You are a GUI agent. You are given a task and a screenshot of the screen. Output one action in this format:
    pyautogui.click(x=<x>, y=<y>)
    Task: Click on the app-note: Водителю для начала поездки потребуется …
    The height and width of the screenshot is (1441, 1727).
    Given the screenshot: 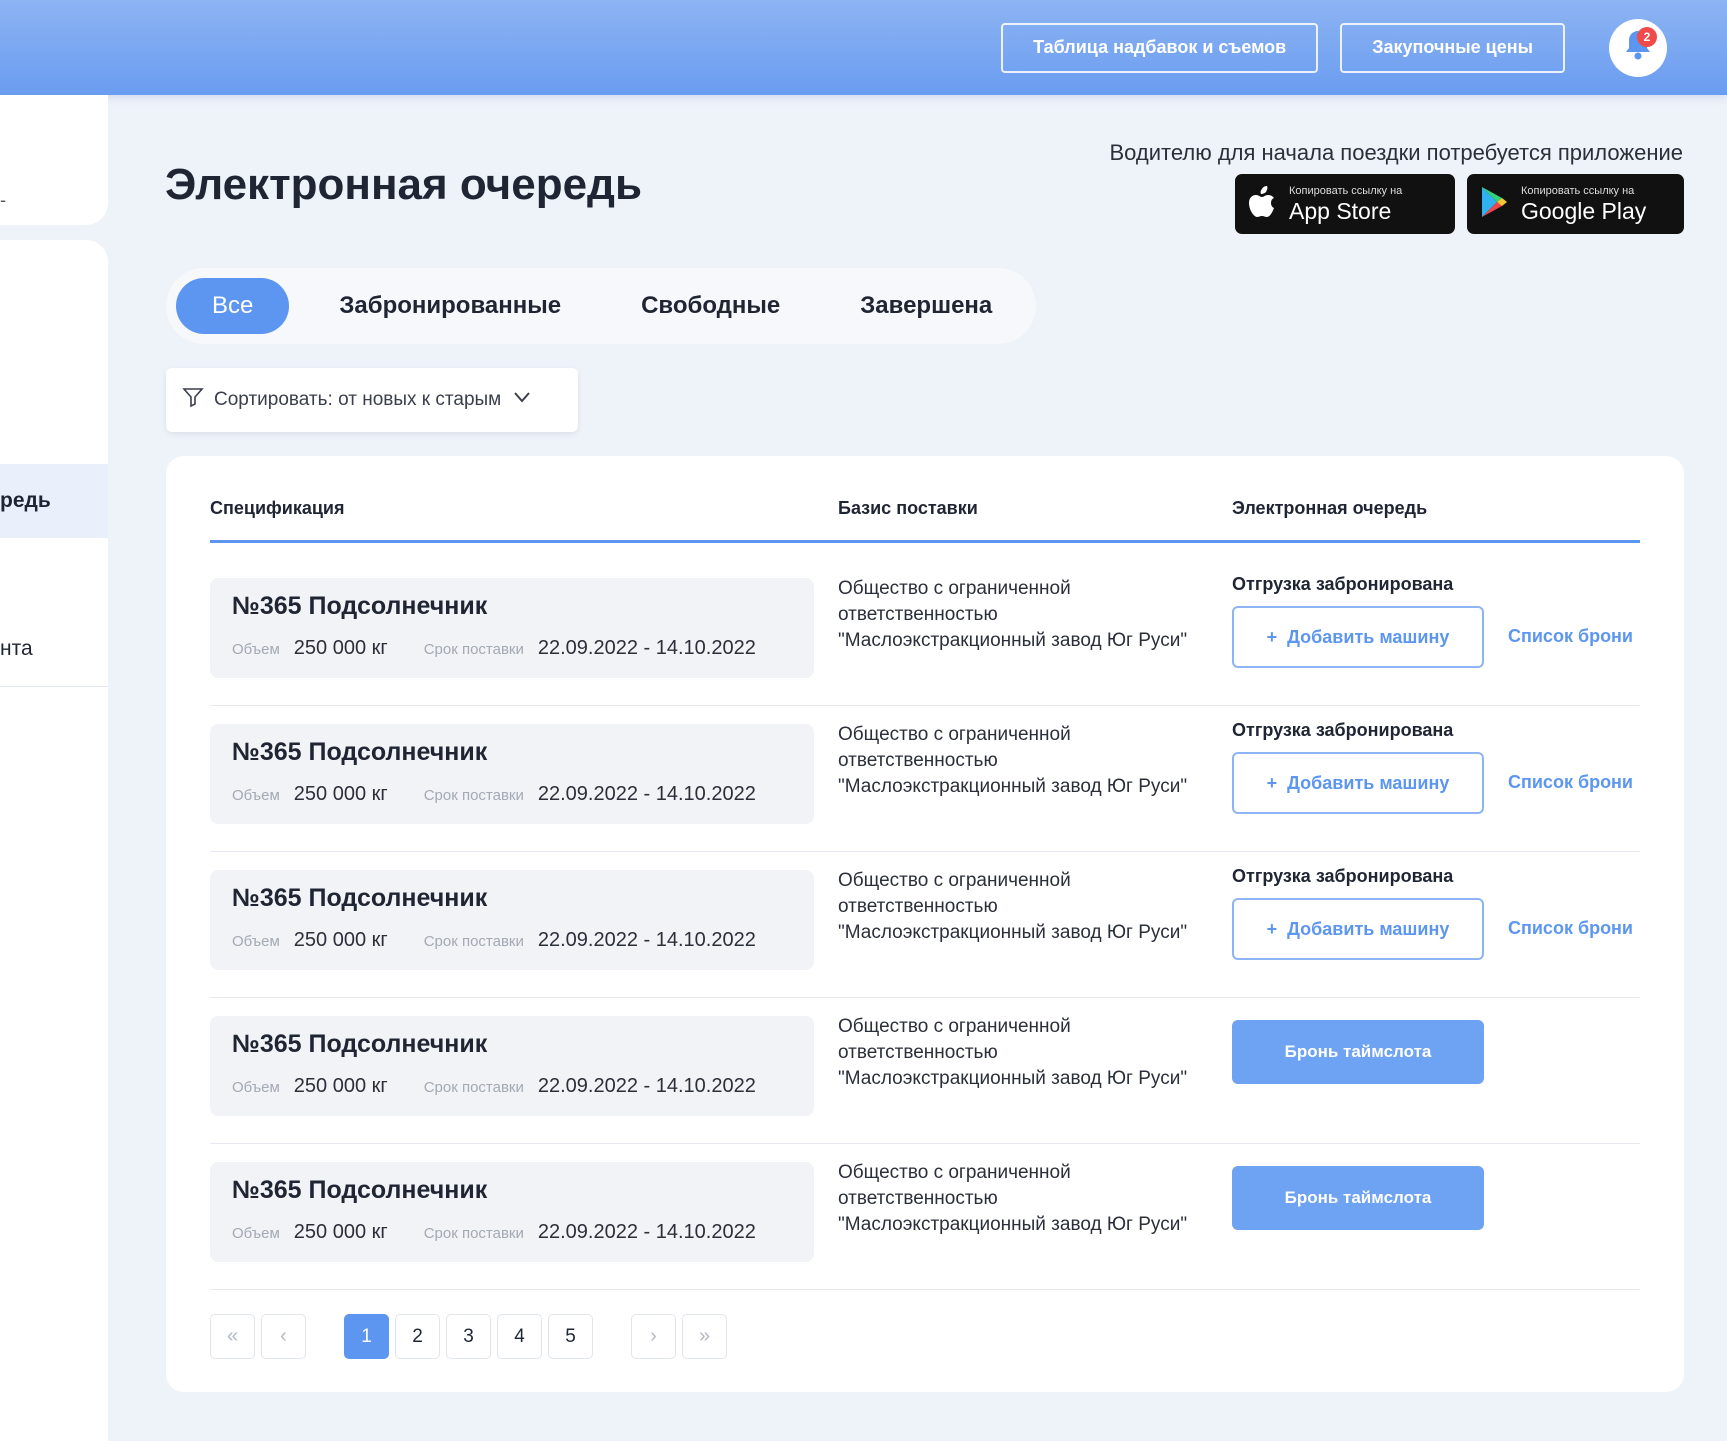 What is the action you would take?
    pyautogui.click(x=1396, y=152)
    